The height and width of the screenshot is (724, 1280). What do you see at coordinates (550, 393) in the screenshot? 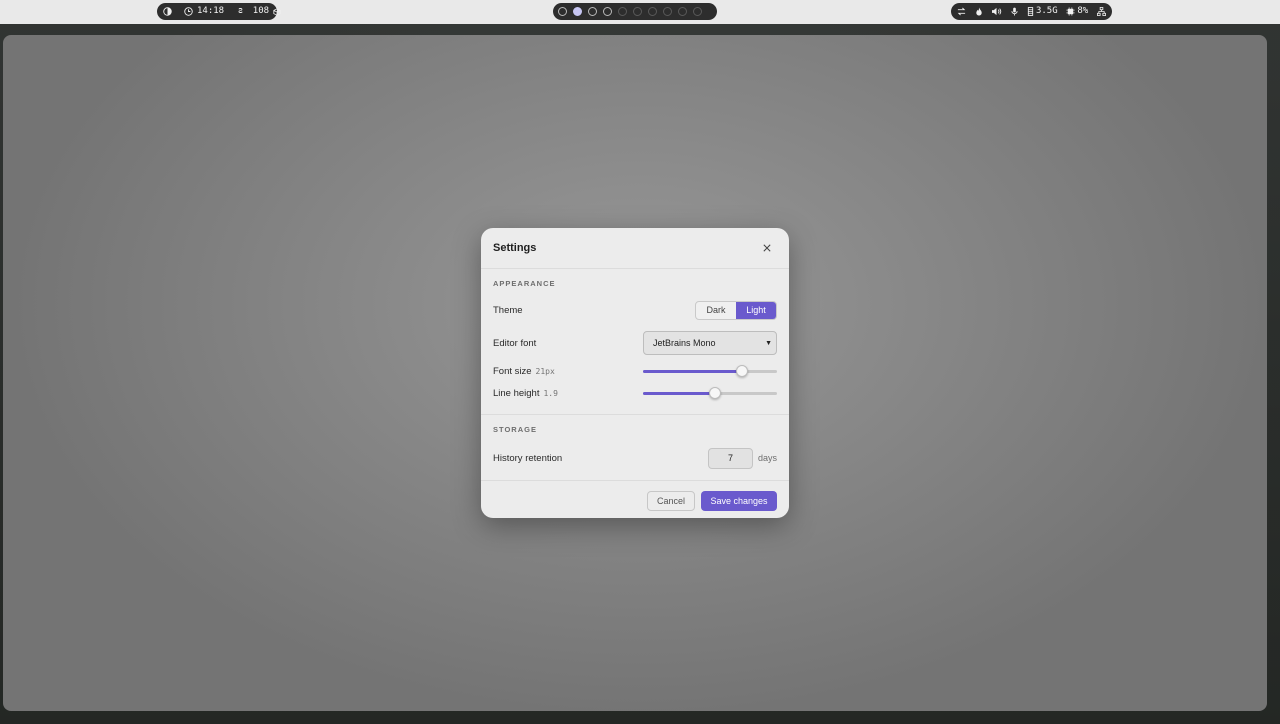
I see `line-height-value: 1.9` at bounding box center [550, 393].